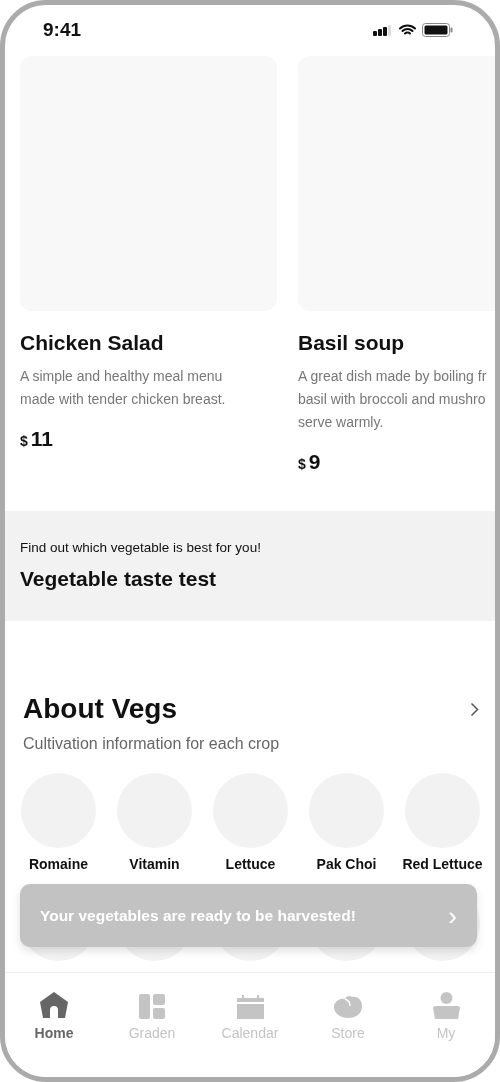  I want to click on signal-icon, so click(383, 30).